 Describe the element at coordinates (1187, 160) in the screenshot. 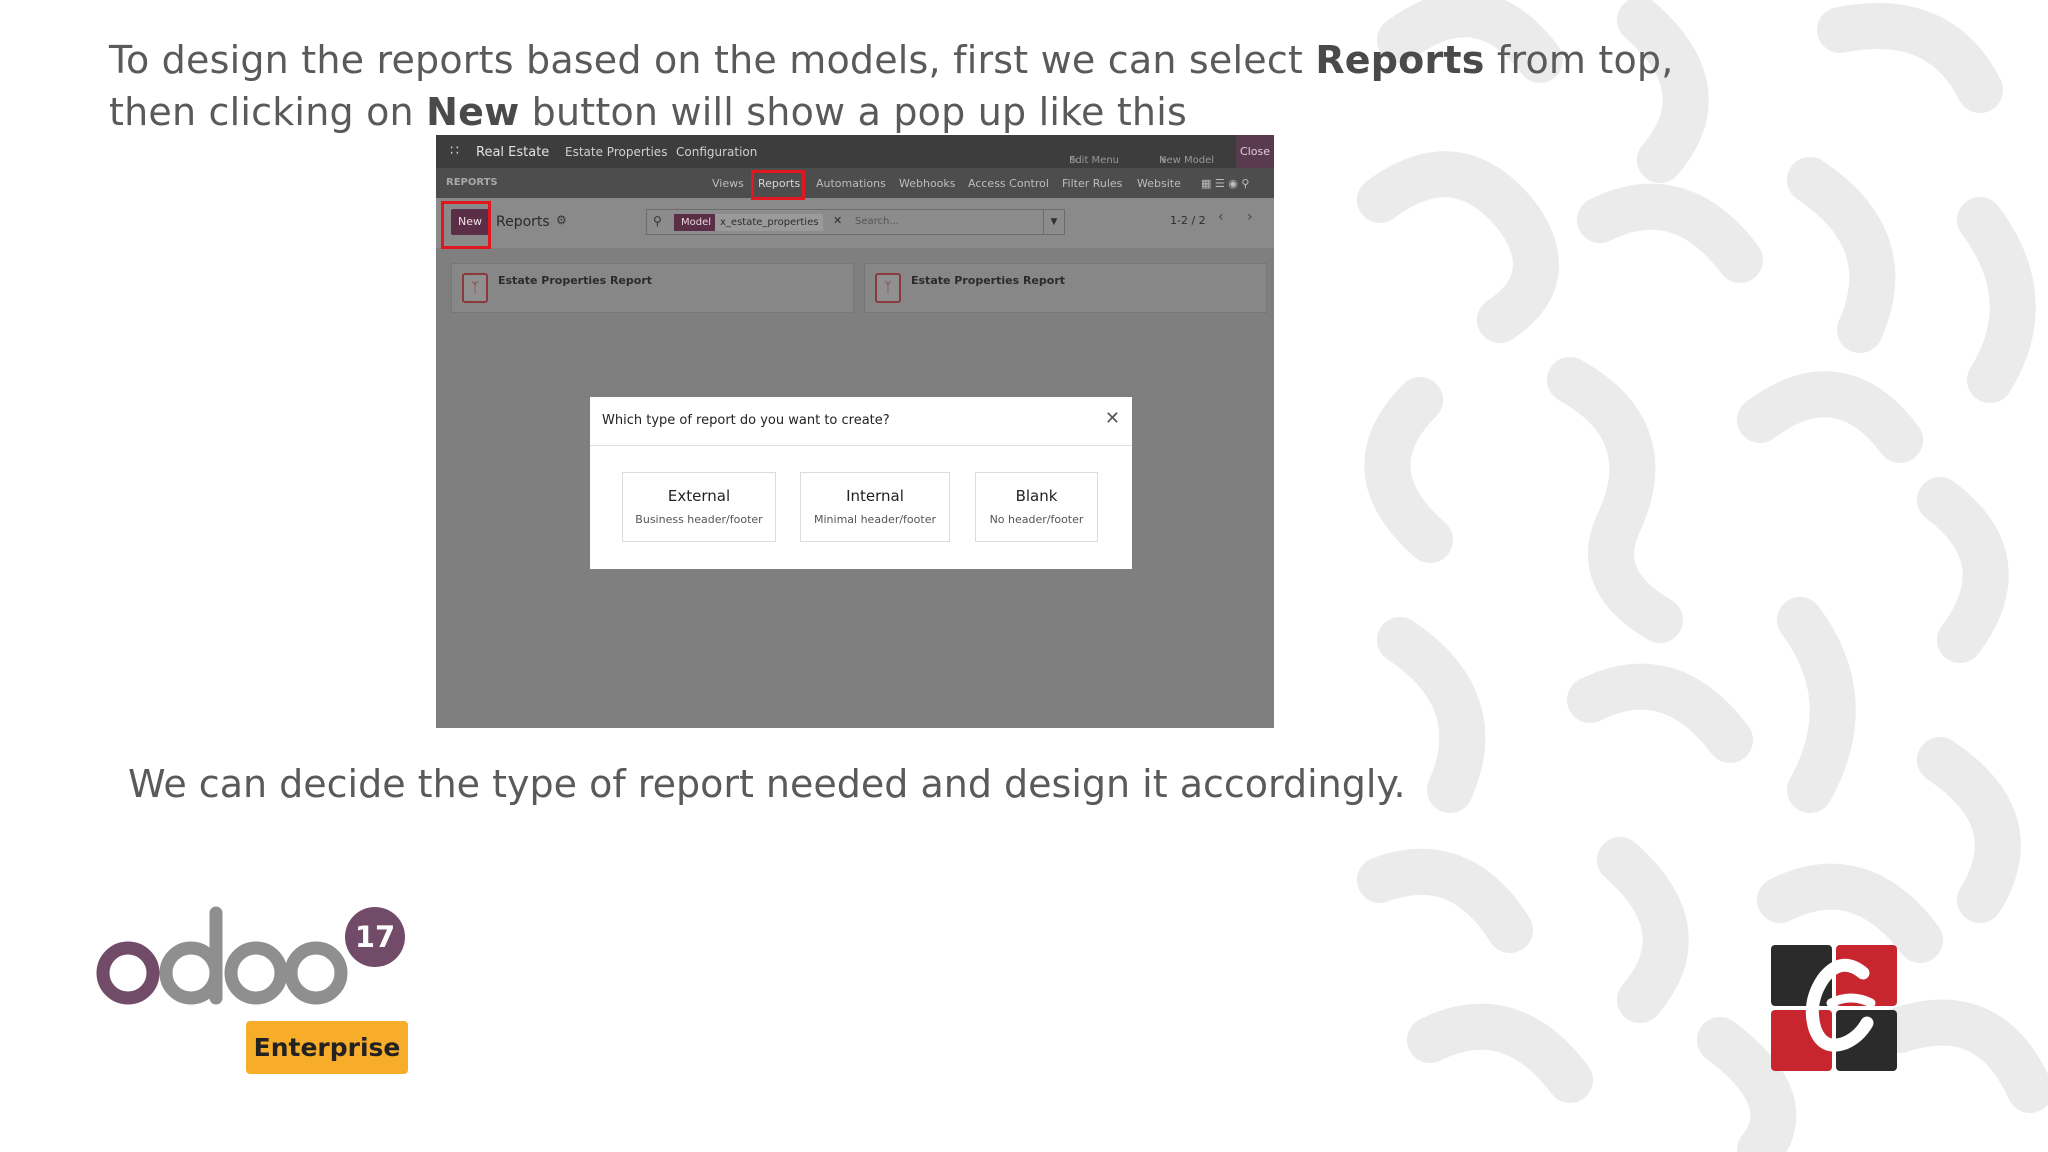

I see `new-model-label: New Model` at that location.